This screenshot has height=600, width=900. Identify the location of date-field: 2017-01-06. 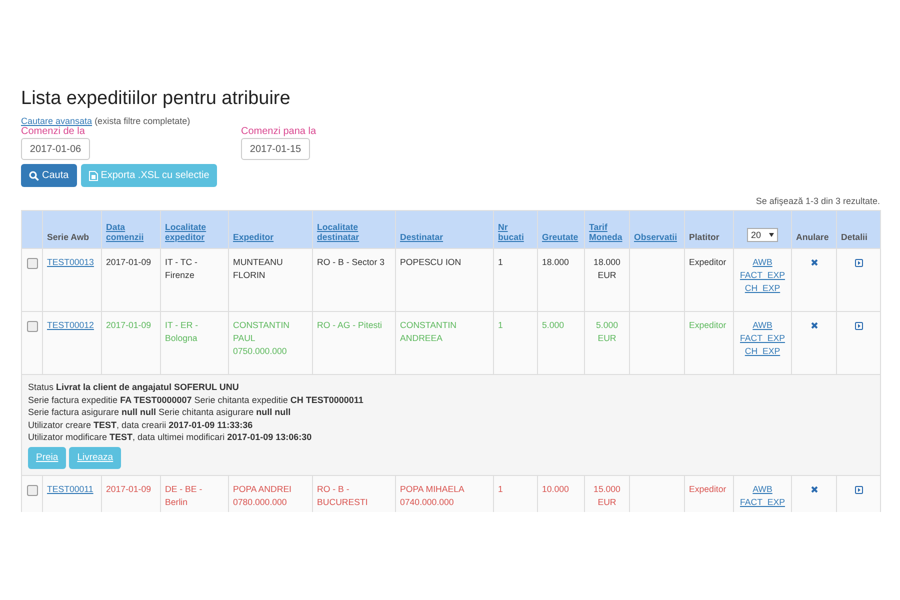
(55, 149).